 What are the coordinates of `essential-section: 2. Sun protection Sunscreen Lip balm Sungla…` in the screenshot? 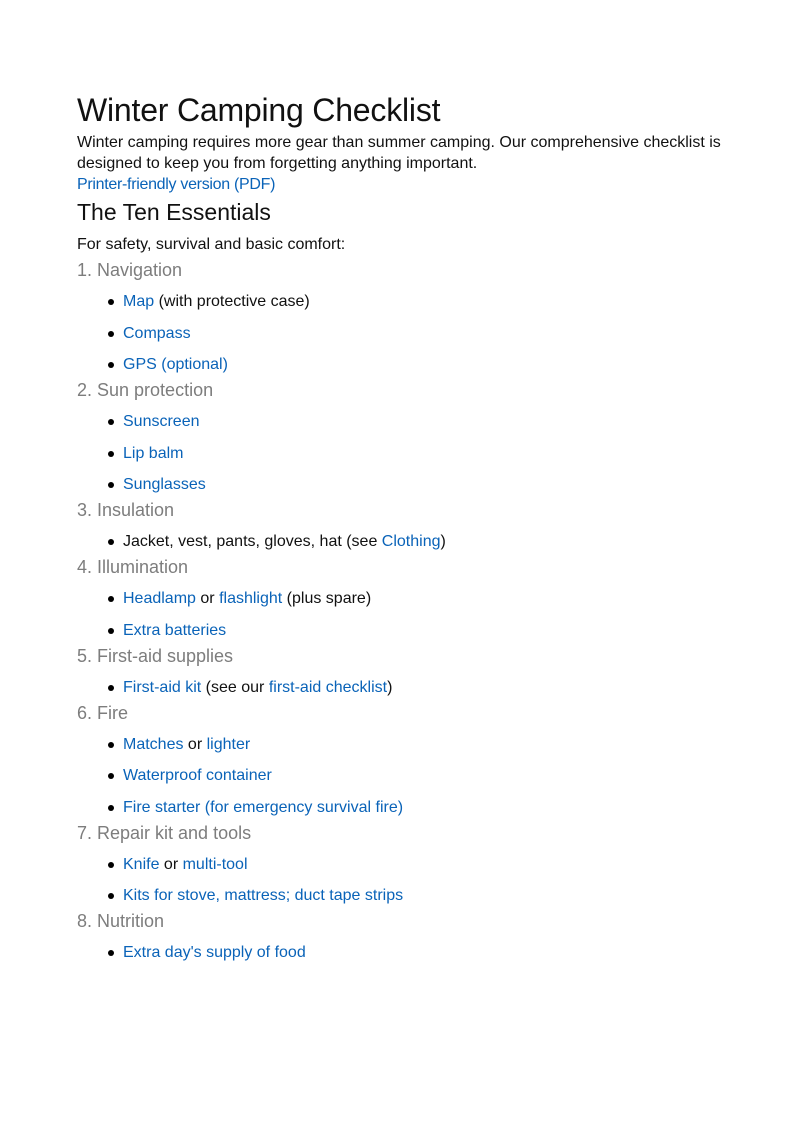 It's located at (402, 436).